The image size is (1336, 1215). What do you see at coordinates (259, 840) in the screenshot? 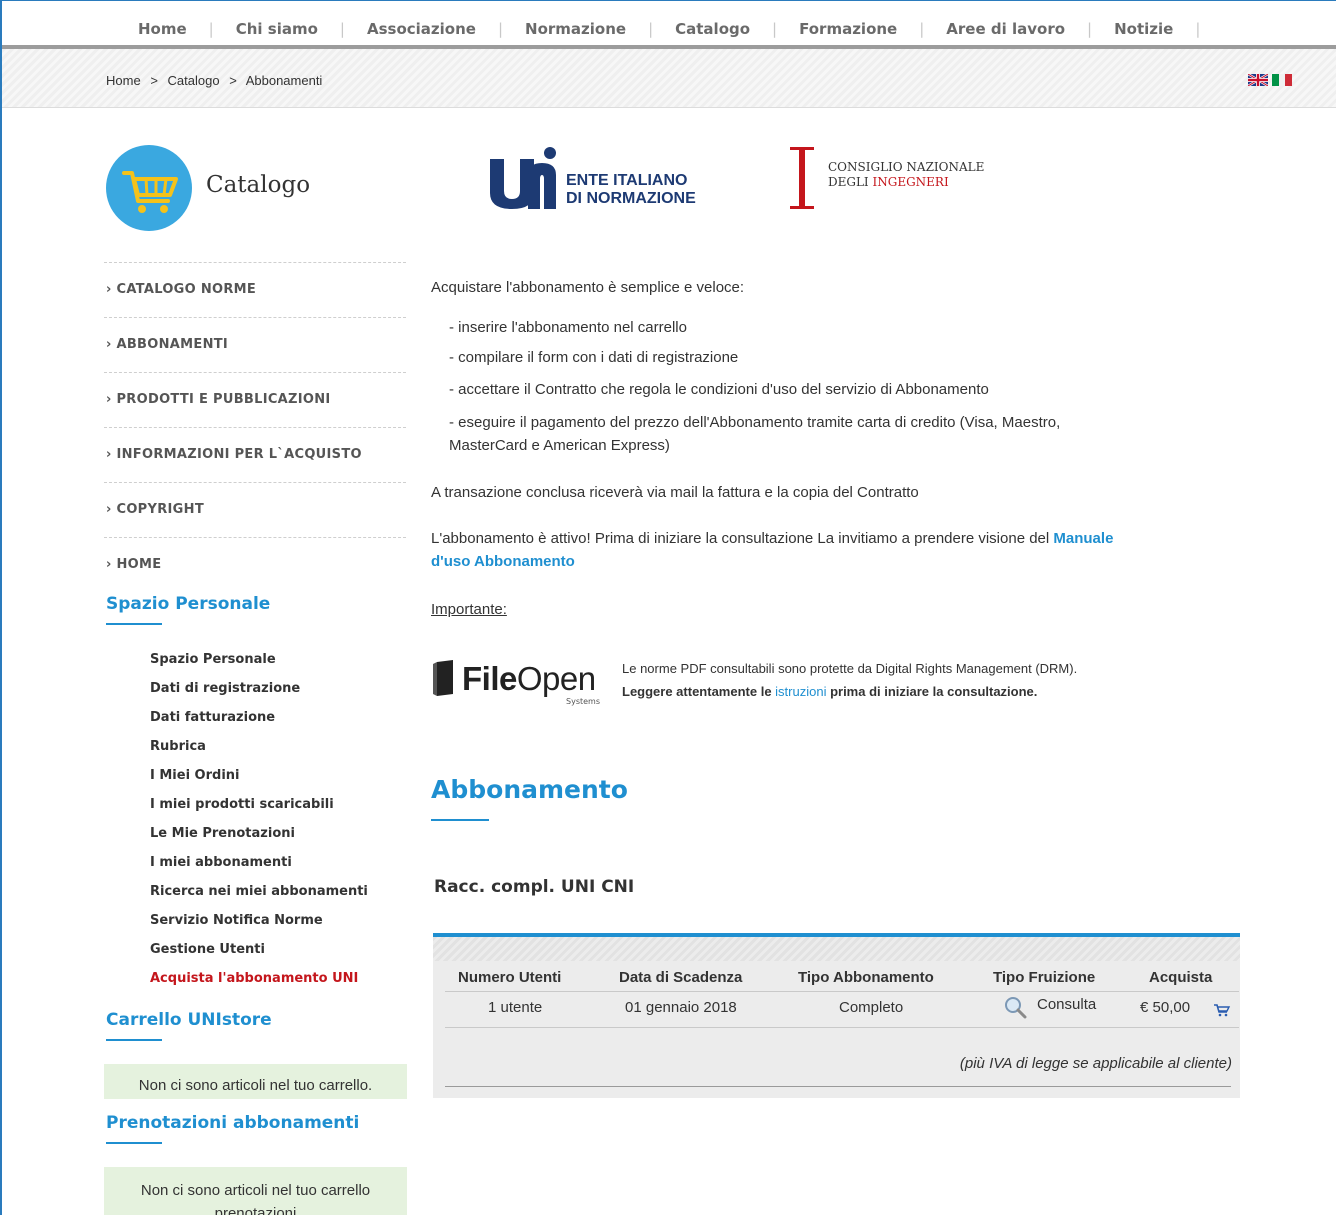
I see `link-mie-prenotazioni: Le Mie Prenotazioni` at bounding box center [259, 840].